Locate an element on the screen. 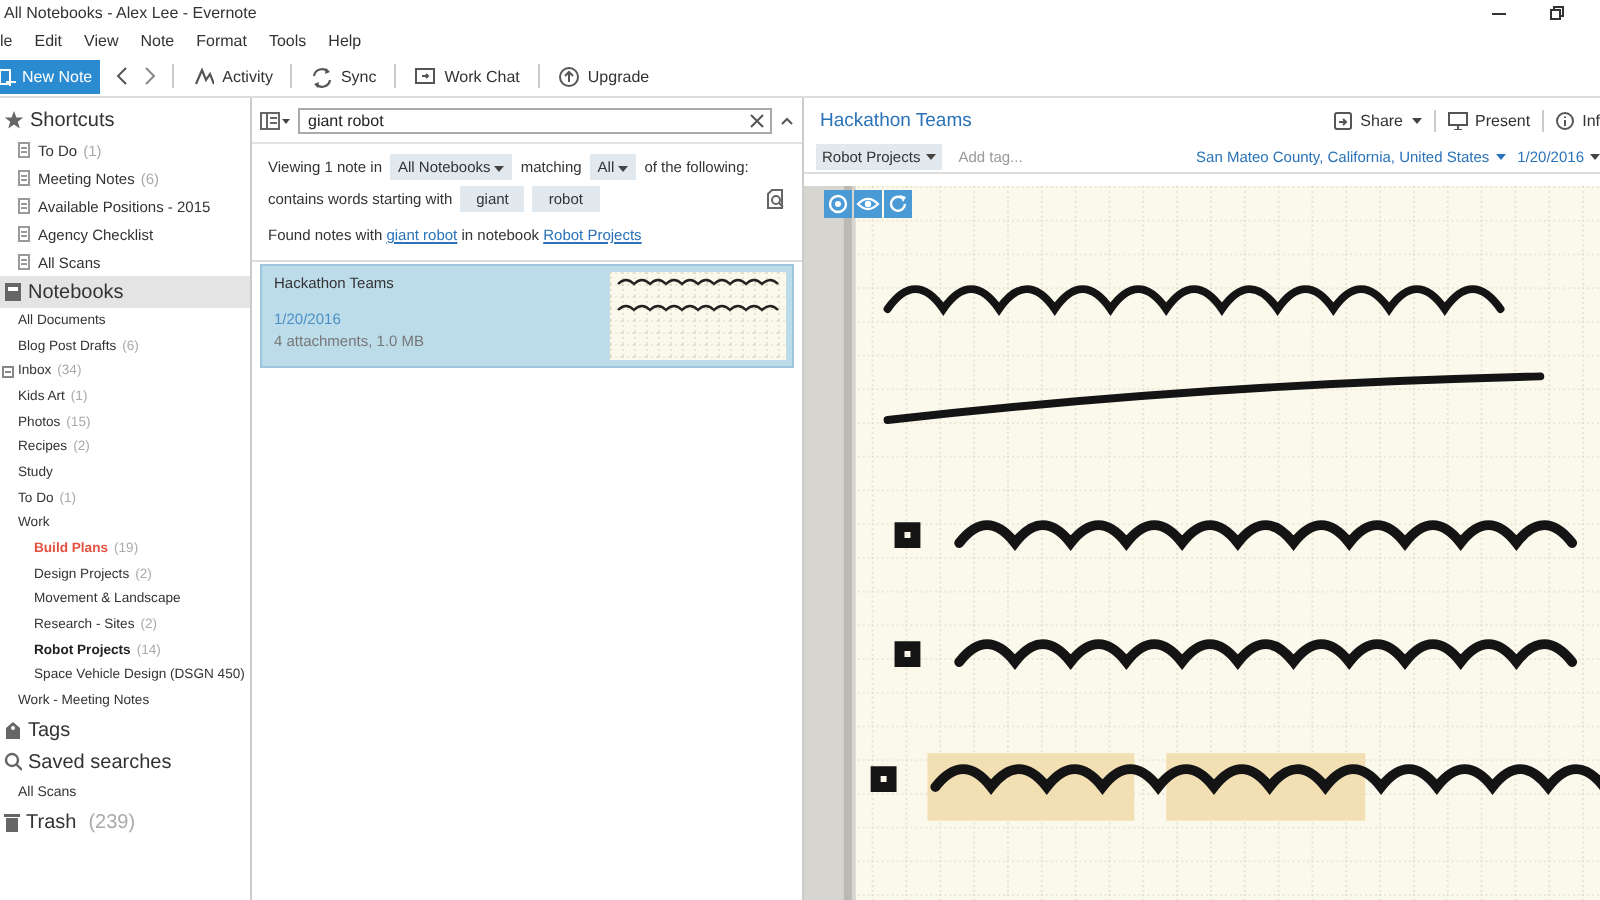 This screenshot has width=1600, height=900. view-icon is located at coordinates (868, 204).